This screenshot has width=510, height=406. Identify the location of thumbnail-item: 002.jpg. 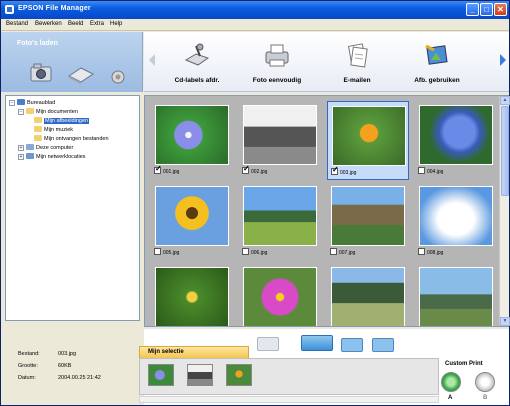
(280, 140).